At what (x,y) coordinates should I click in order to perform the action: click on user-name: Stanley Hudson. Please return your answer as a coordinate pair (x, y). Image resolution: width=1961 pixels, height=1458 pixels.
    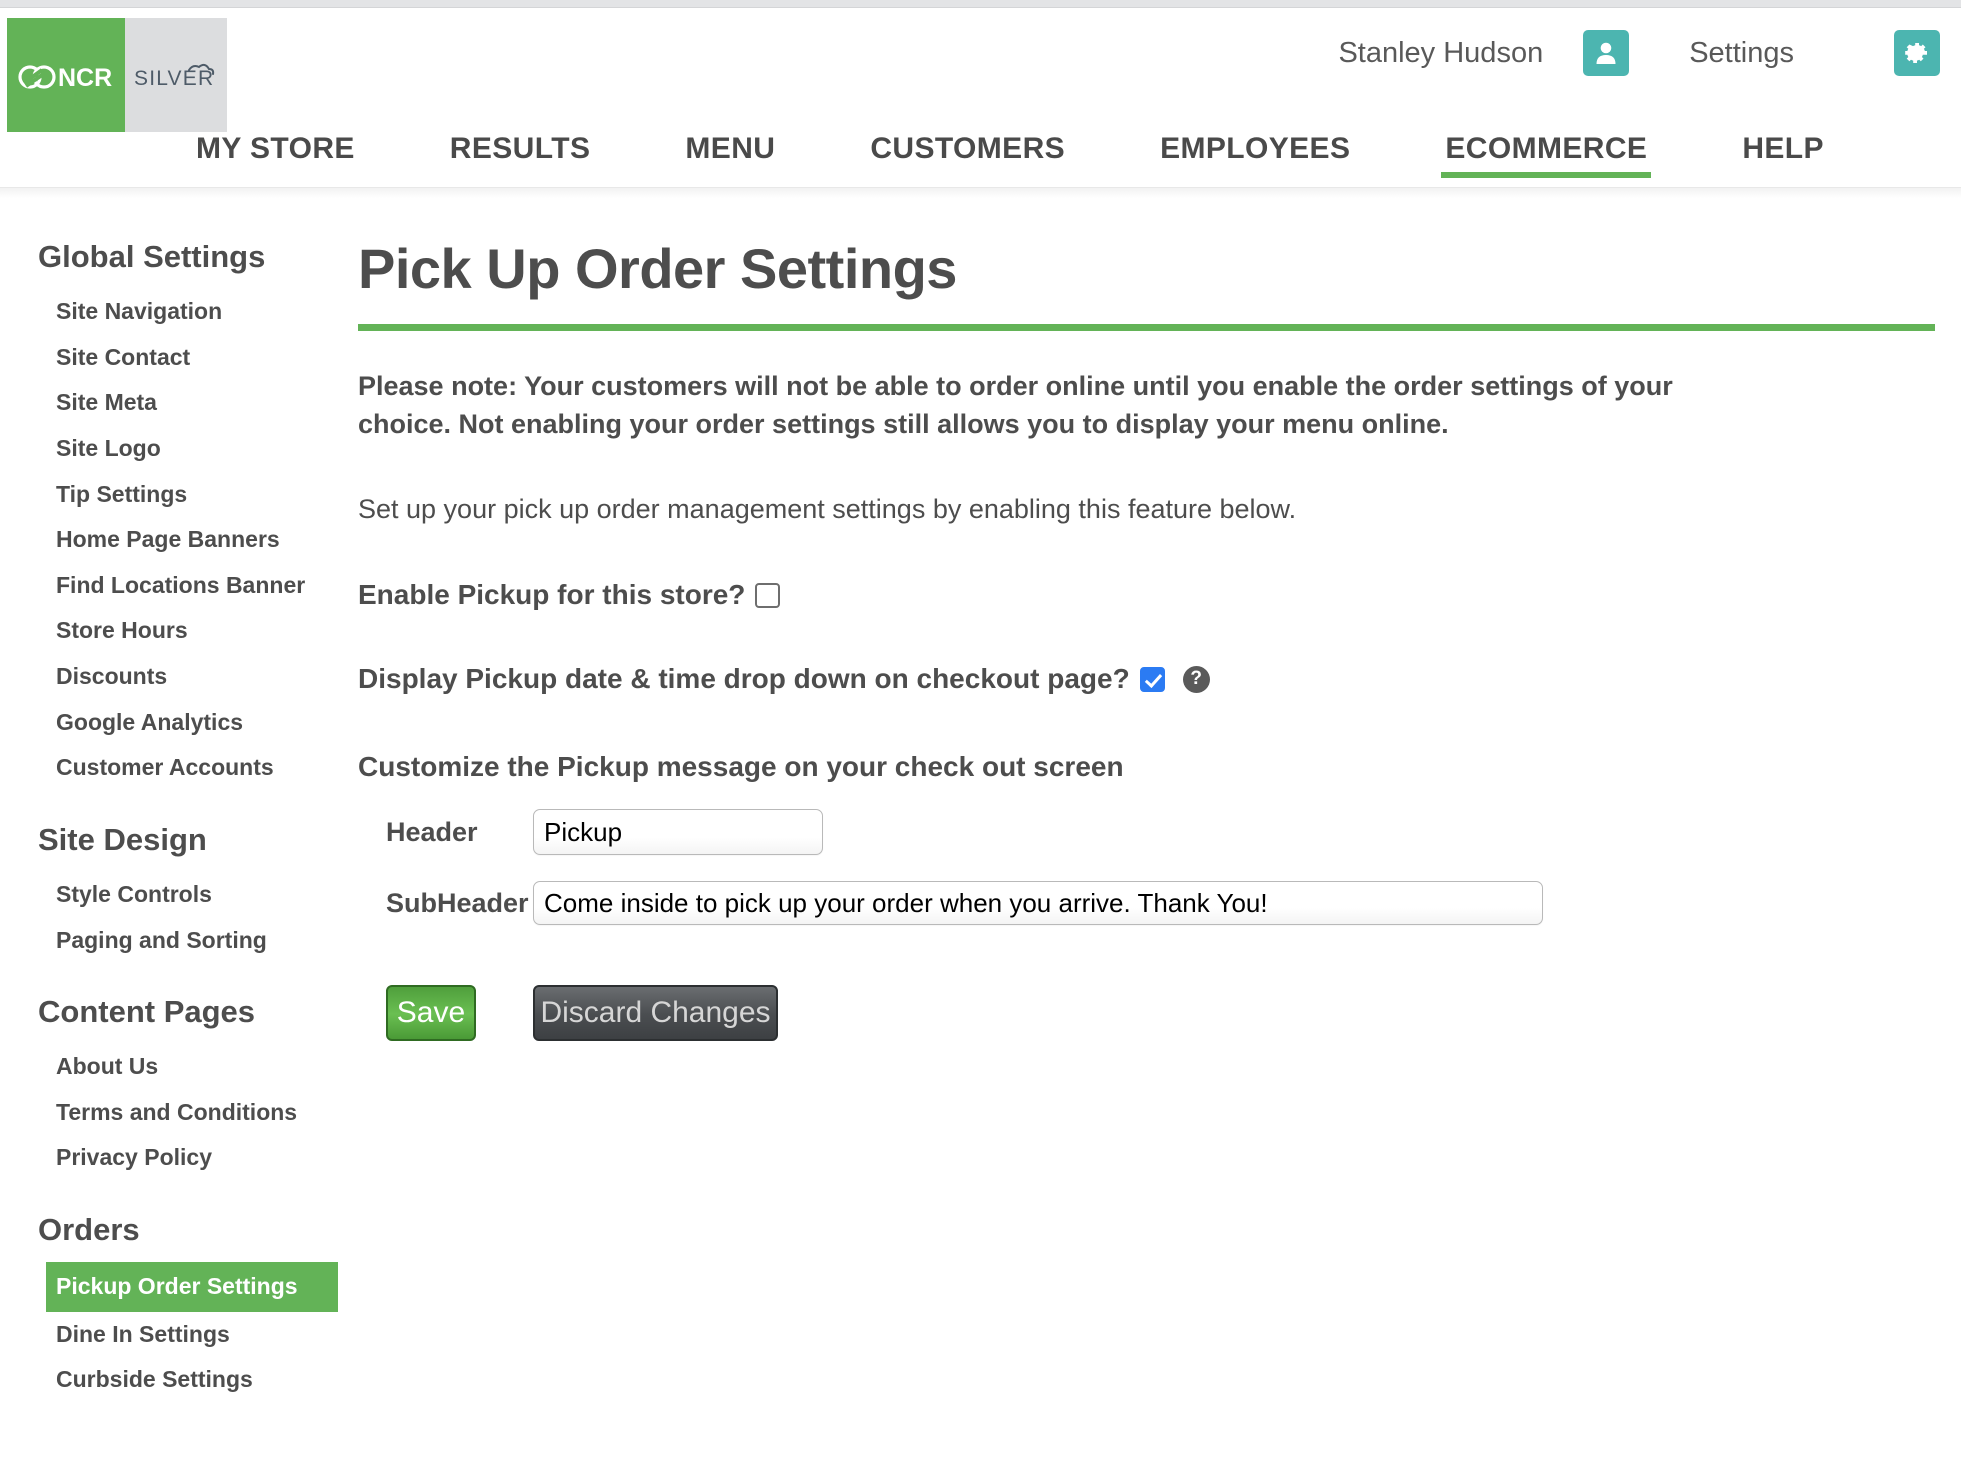
    Looking at the image, I should click on (1441, 52).